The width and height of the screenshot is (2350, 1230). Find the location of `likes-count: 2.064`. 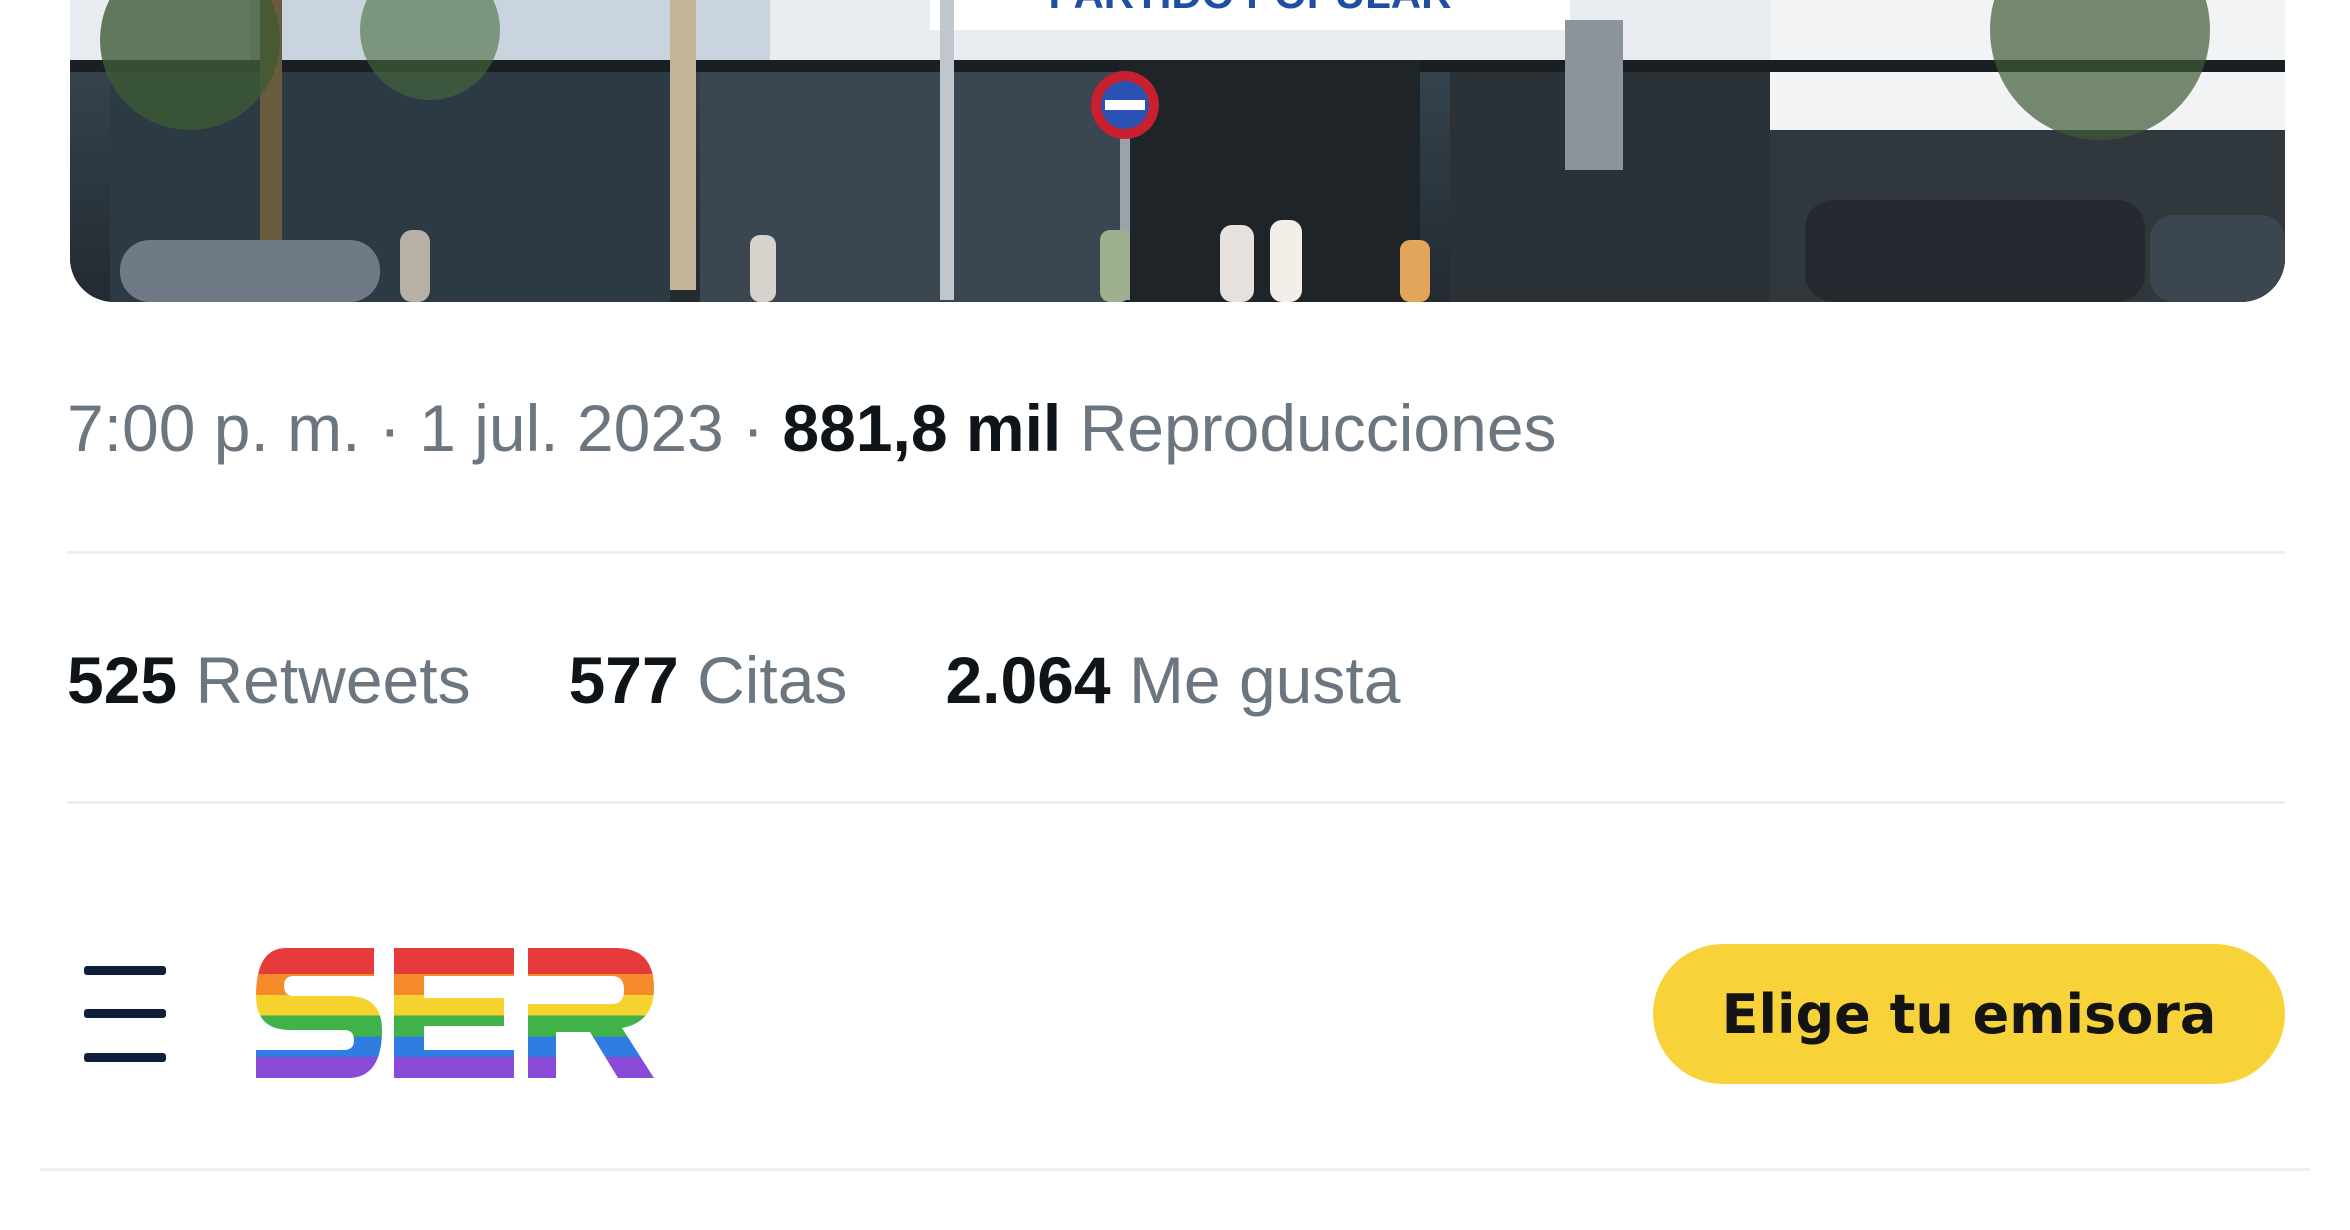

likes-count: 2.064 is located at coordinates (1028, 680).